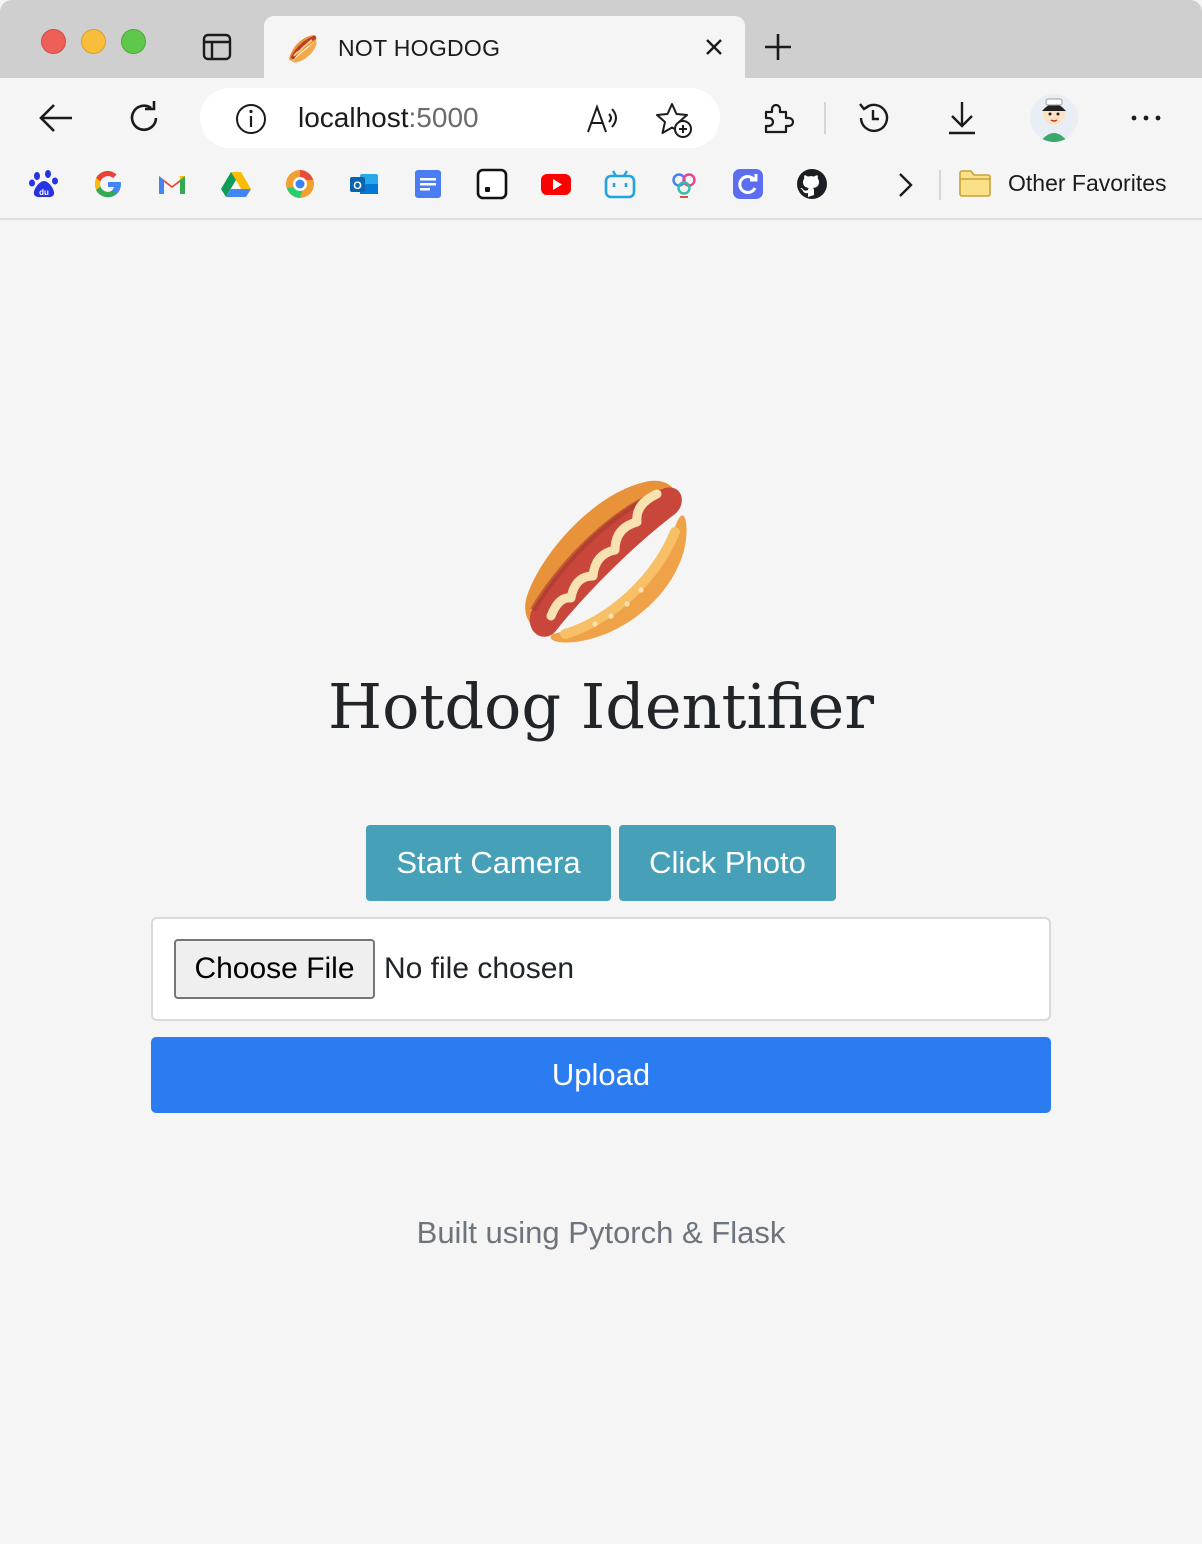 The height and width of the screenshot is (1544, 1202). What do you see at coordinates (674, 120) in the screenshot?
I see `add-favorite-icon` at bounding box center [674, 120].